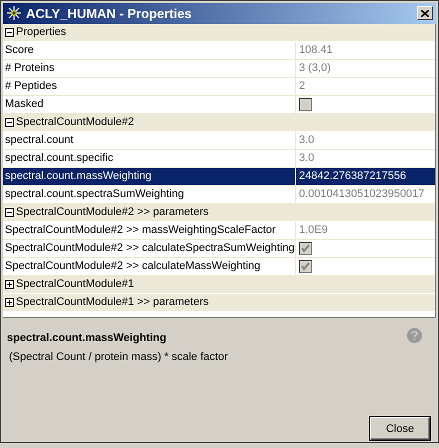 This screenshot has width=439, height=448. I want to click on window-title: ACLY_HUMAN - Properties, so click(109, 13).